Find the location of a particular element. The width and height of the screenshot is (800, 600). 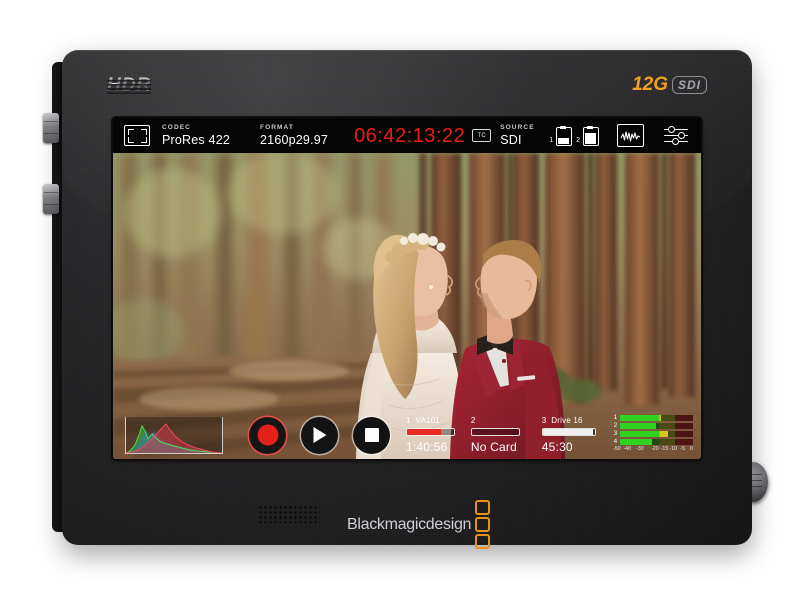

brand-logo: Blackmagicdesign is located at coordinates (419, 524).